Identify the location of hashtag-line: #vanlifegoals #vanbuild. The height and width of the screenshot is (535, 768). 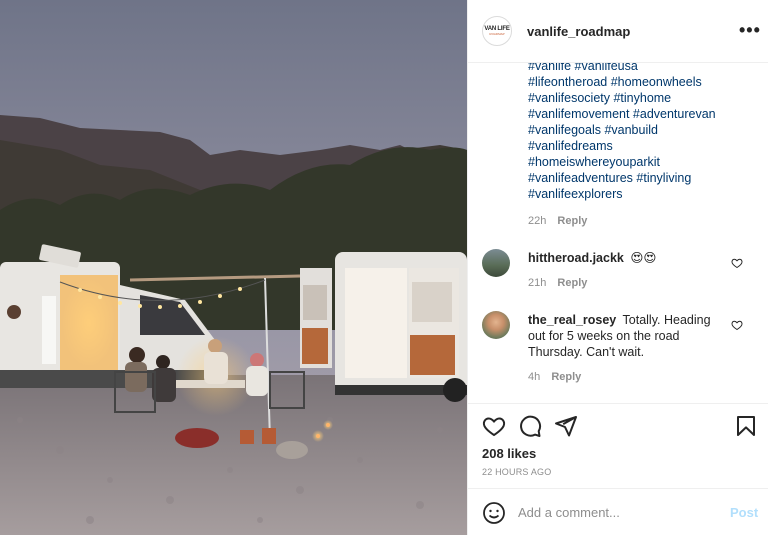
(640, 130).